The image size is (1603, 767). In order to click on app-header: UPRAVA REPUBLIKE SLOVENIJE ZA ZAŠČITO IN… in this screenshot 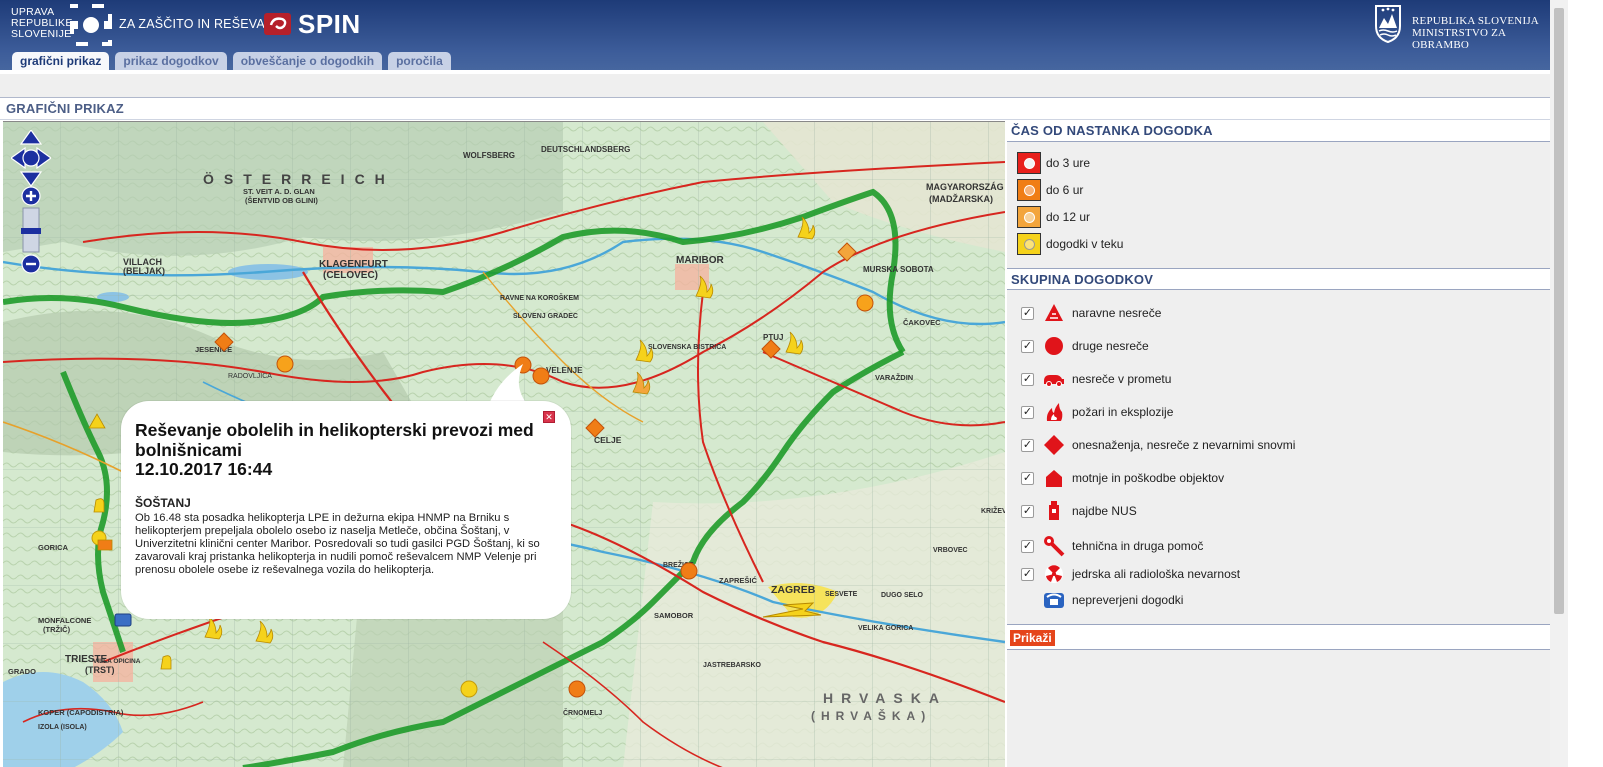, I will do `click(775, 35)`.